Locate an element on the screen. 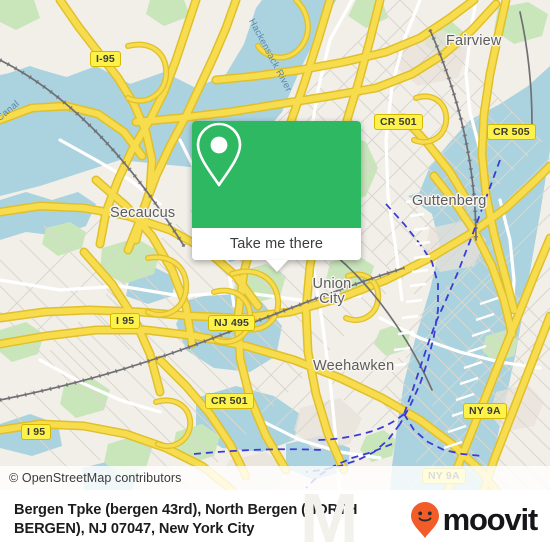 Image resolution: width=550 pixels, height=550 pixels. map-shield-nj-495: NJ 495 is located at coordinates (232, 323).